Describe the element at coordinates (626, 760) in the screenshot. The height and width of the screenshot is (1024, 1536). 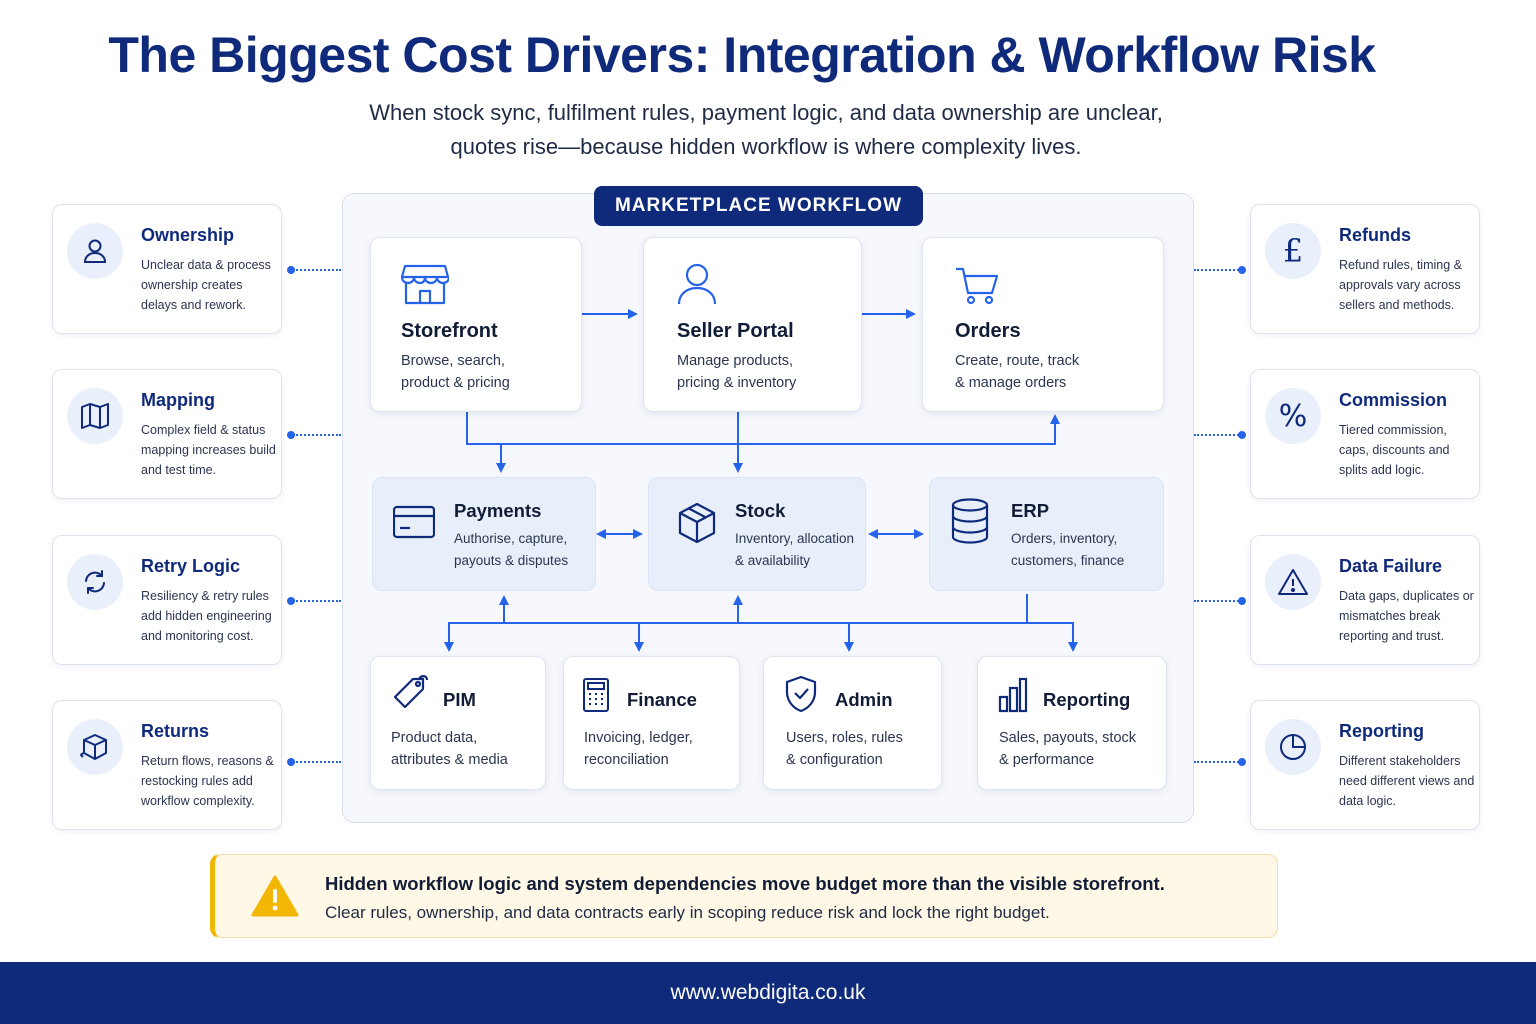
I see `desc-line: reconciliation` at that location.